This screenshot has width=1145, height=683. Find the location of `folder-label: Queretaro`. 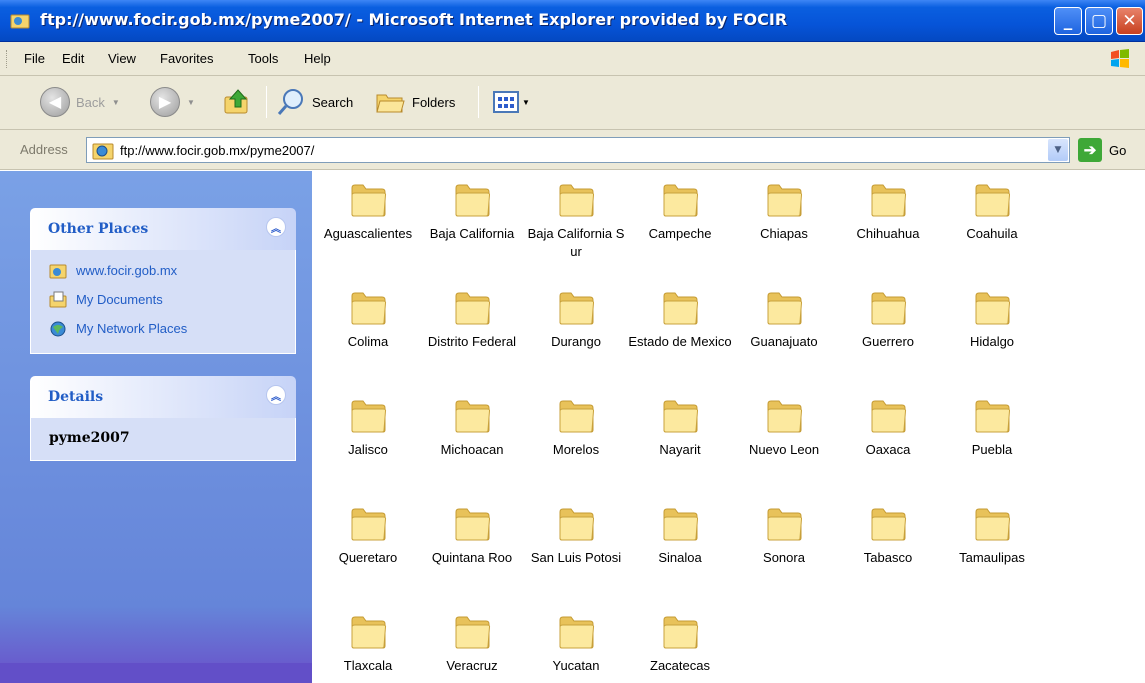

folder-label: Queretaro is located at coordinates (368, 557).